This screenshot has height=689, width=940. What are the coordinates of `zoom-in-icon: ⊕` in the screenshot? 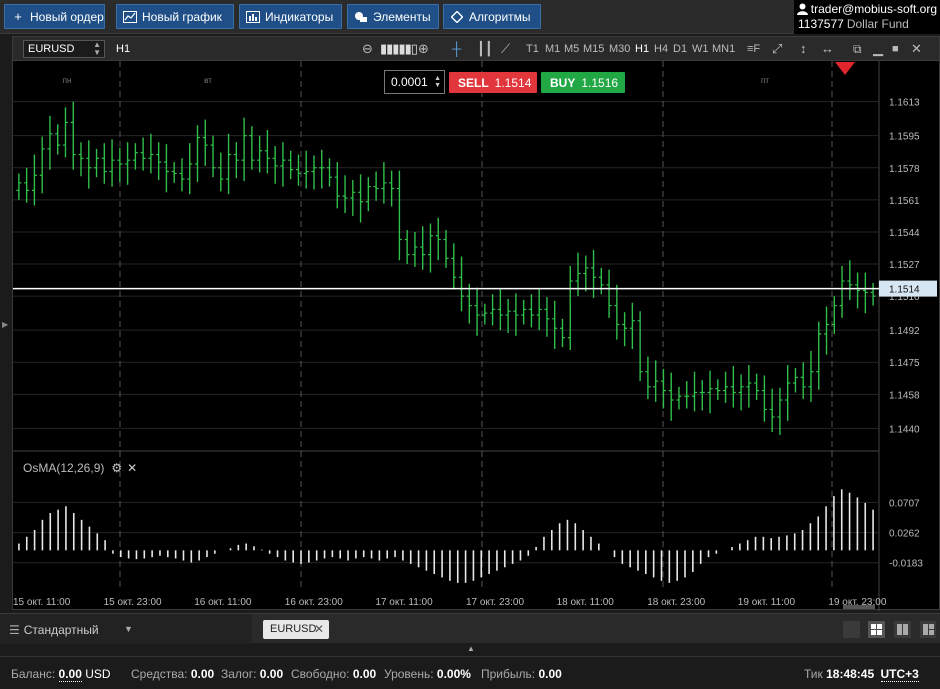 It's located at (423, 49).